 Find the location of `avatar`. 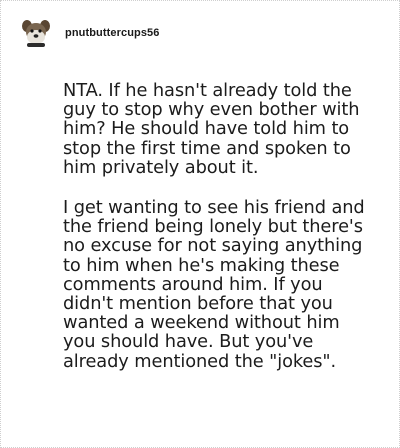

avatar is located at coordinates (36, 33).